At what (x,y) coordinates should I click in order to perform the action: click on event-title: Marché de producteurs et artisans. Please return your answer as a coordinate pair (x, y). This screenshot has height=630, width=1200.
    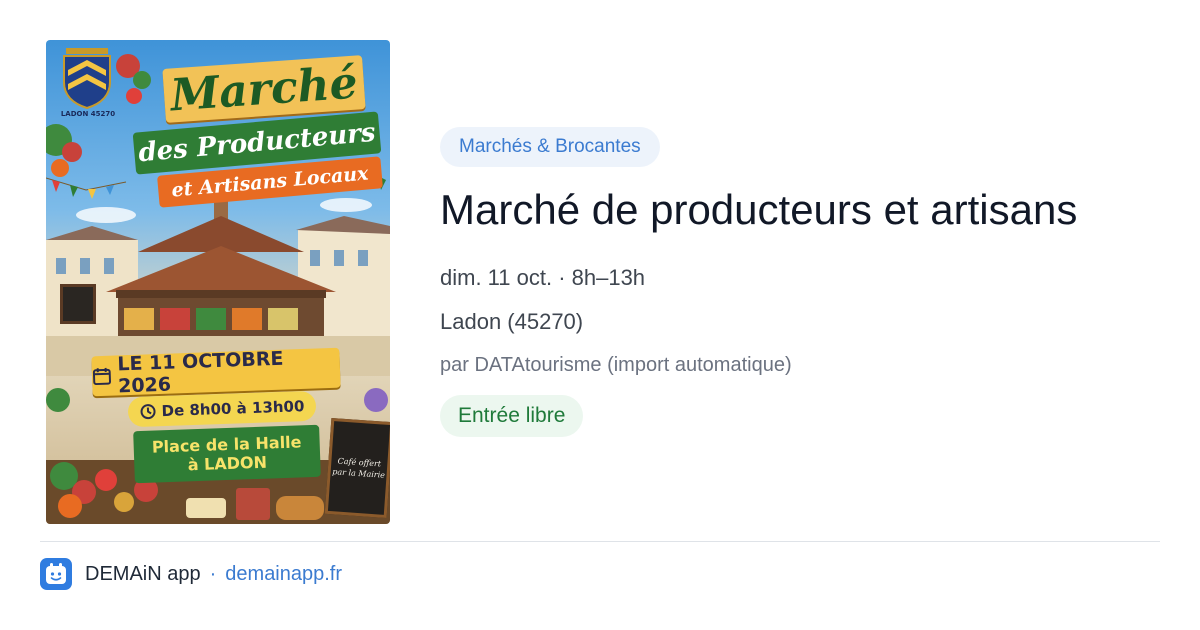
    Looking at the image, I should click on (759, 209).